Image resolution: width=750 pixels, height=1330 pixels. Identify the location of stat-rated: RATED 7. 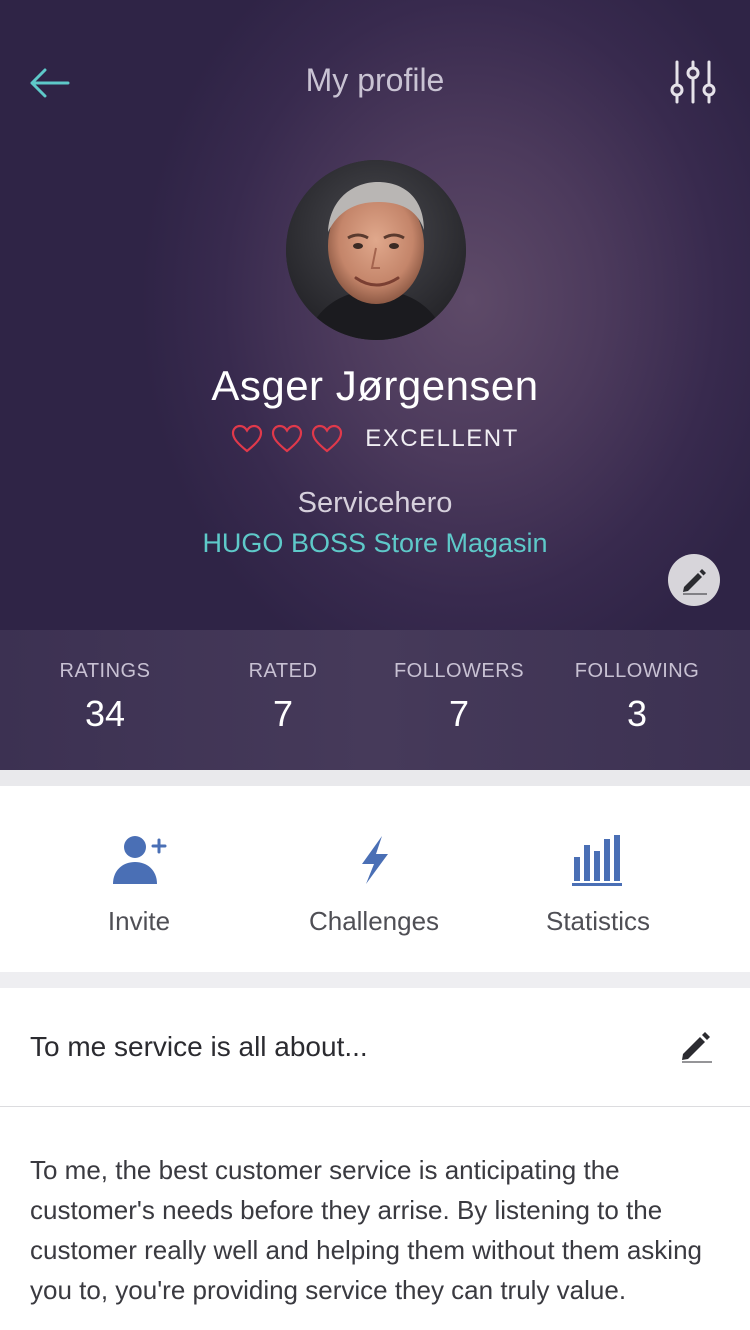
(283, 697).